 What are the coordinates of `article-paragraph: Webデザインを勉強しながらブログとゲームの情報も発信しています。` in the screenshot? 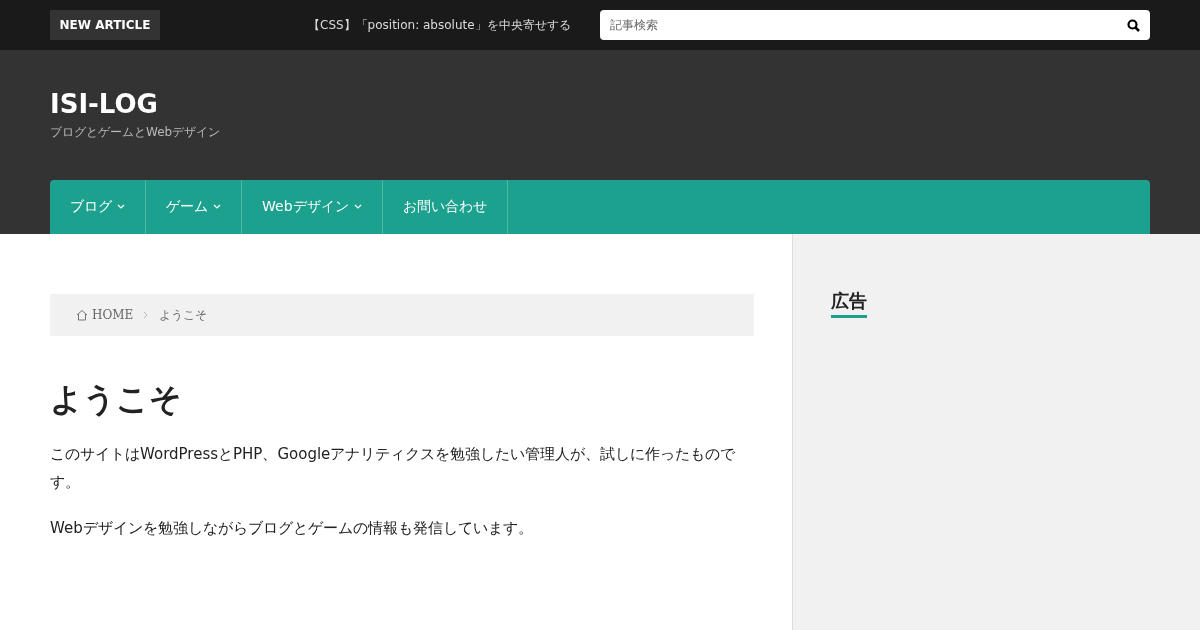 It's located at (292, 528).